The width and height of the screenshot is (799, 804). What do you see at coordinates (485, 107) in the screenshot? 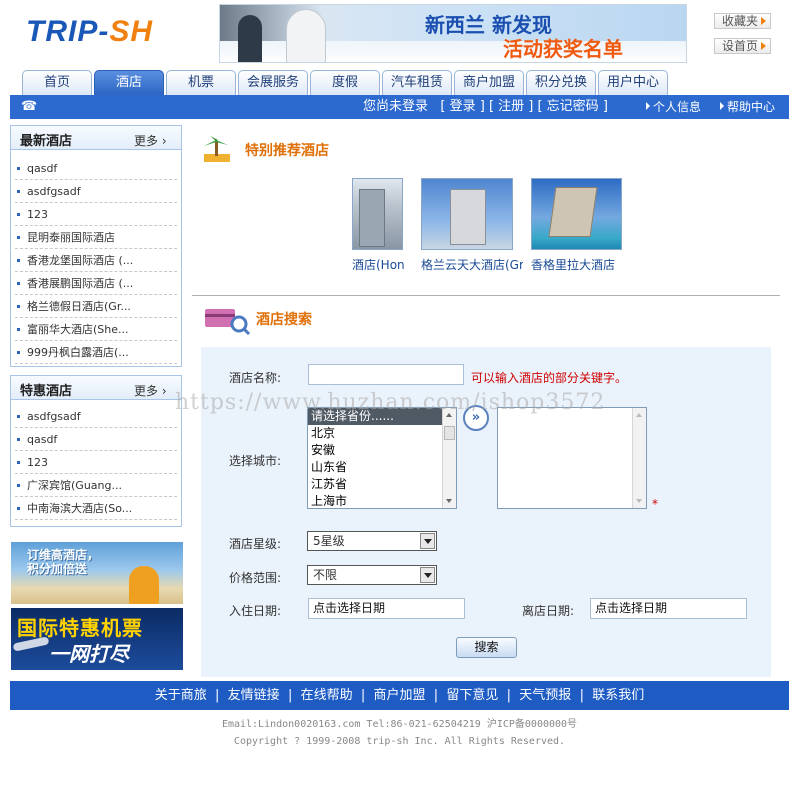
I see `login-status: 您尚未登录 [ 登录 ] [ 注册 ] [ 忘记密码 ]` at bounding box center [485, 107].